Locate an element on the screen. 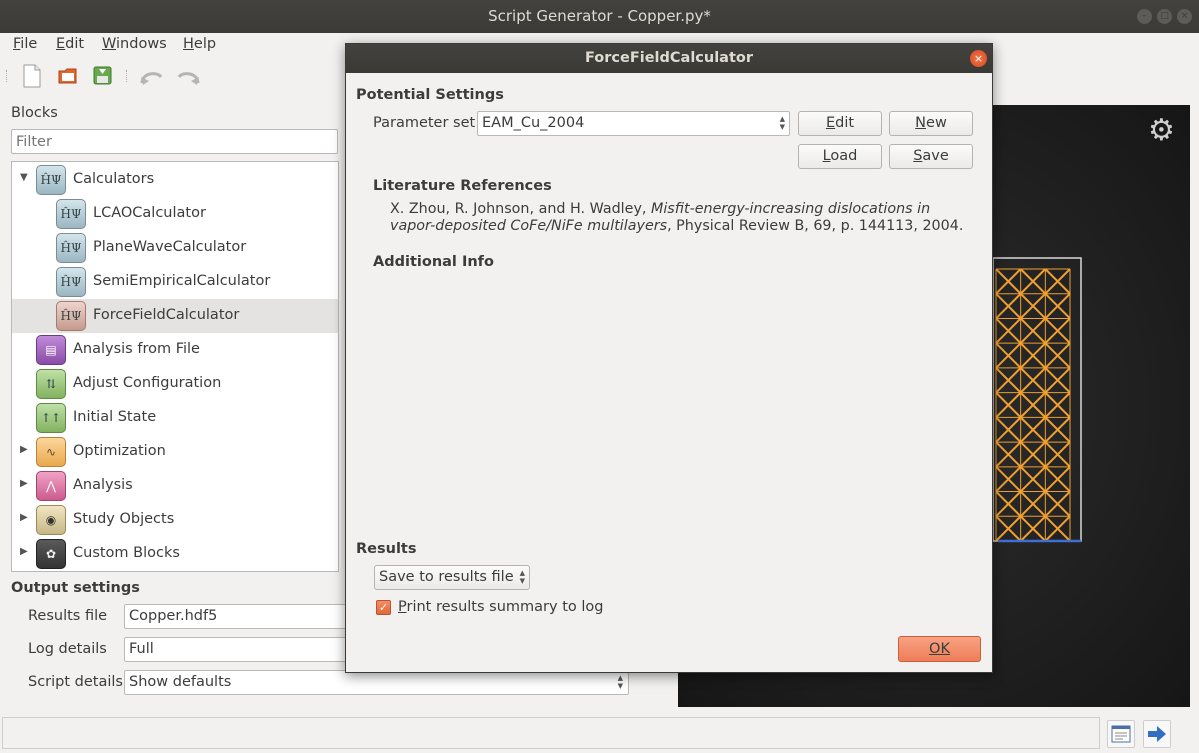 The width and height of the screenshot is (1199, 753). menu-help: Help is located at coordinates (199, 44).